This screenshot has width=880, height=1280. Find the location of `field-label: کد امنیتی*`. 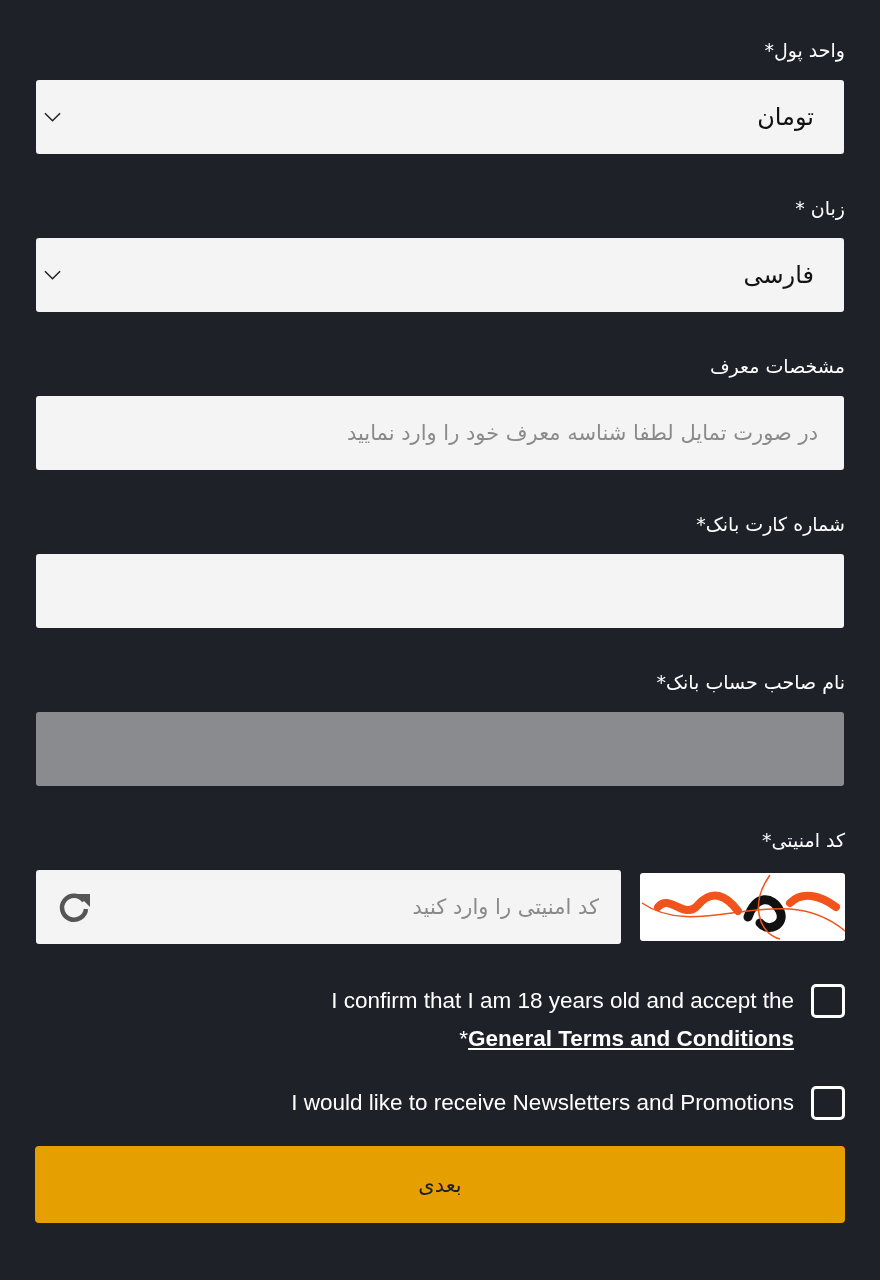

field-label: کد امنیتی* is located at coordinates (803, 840).